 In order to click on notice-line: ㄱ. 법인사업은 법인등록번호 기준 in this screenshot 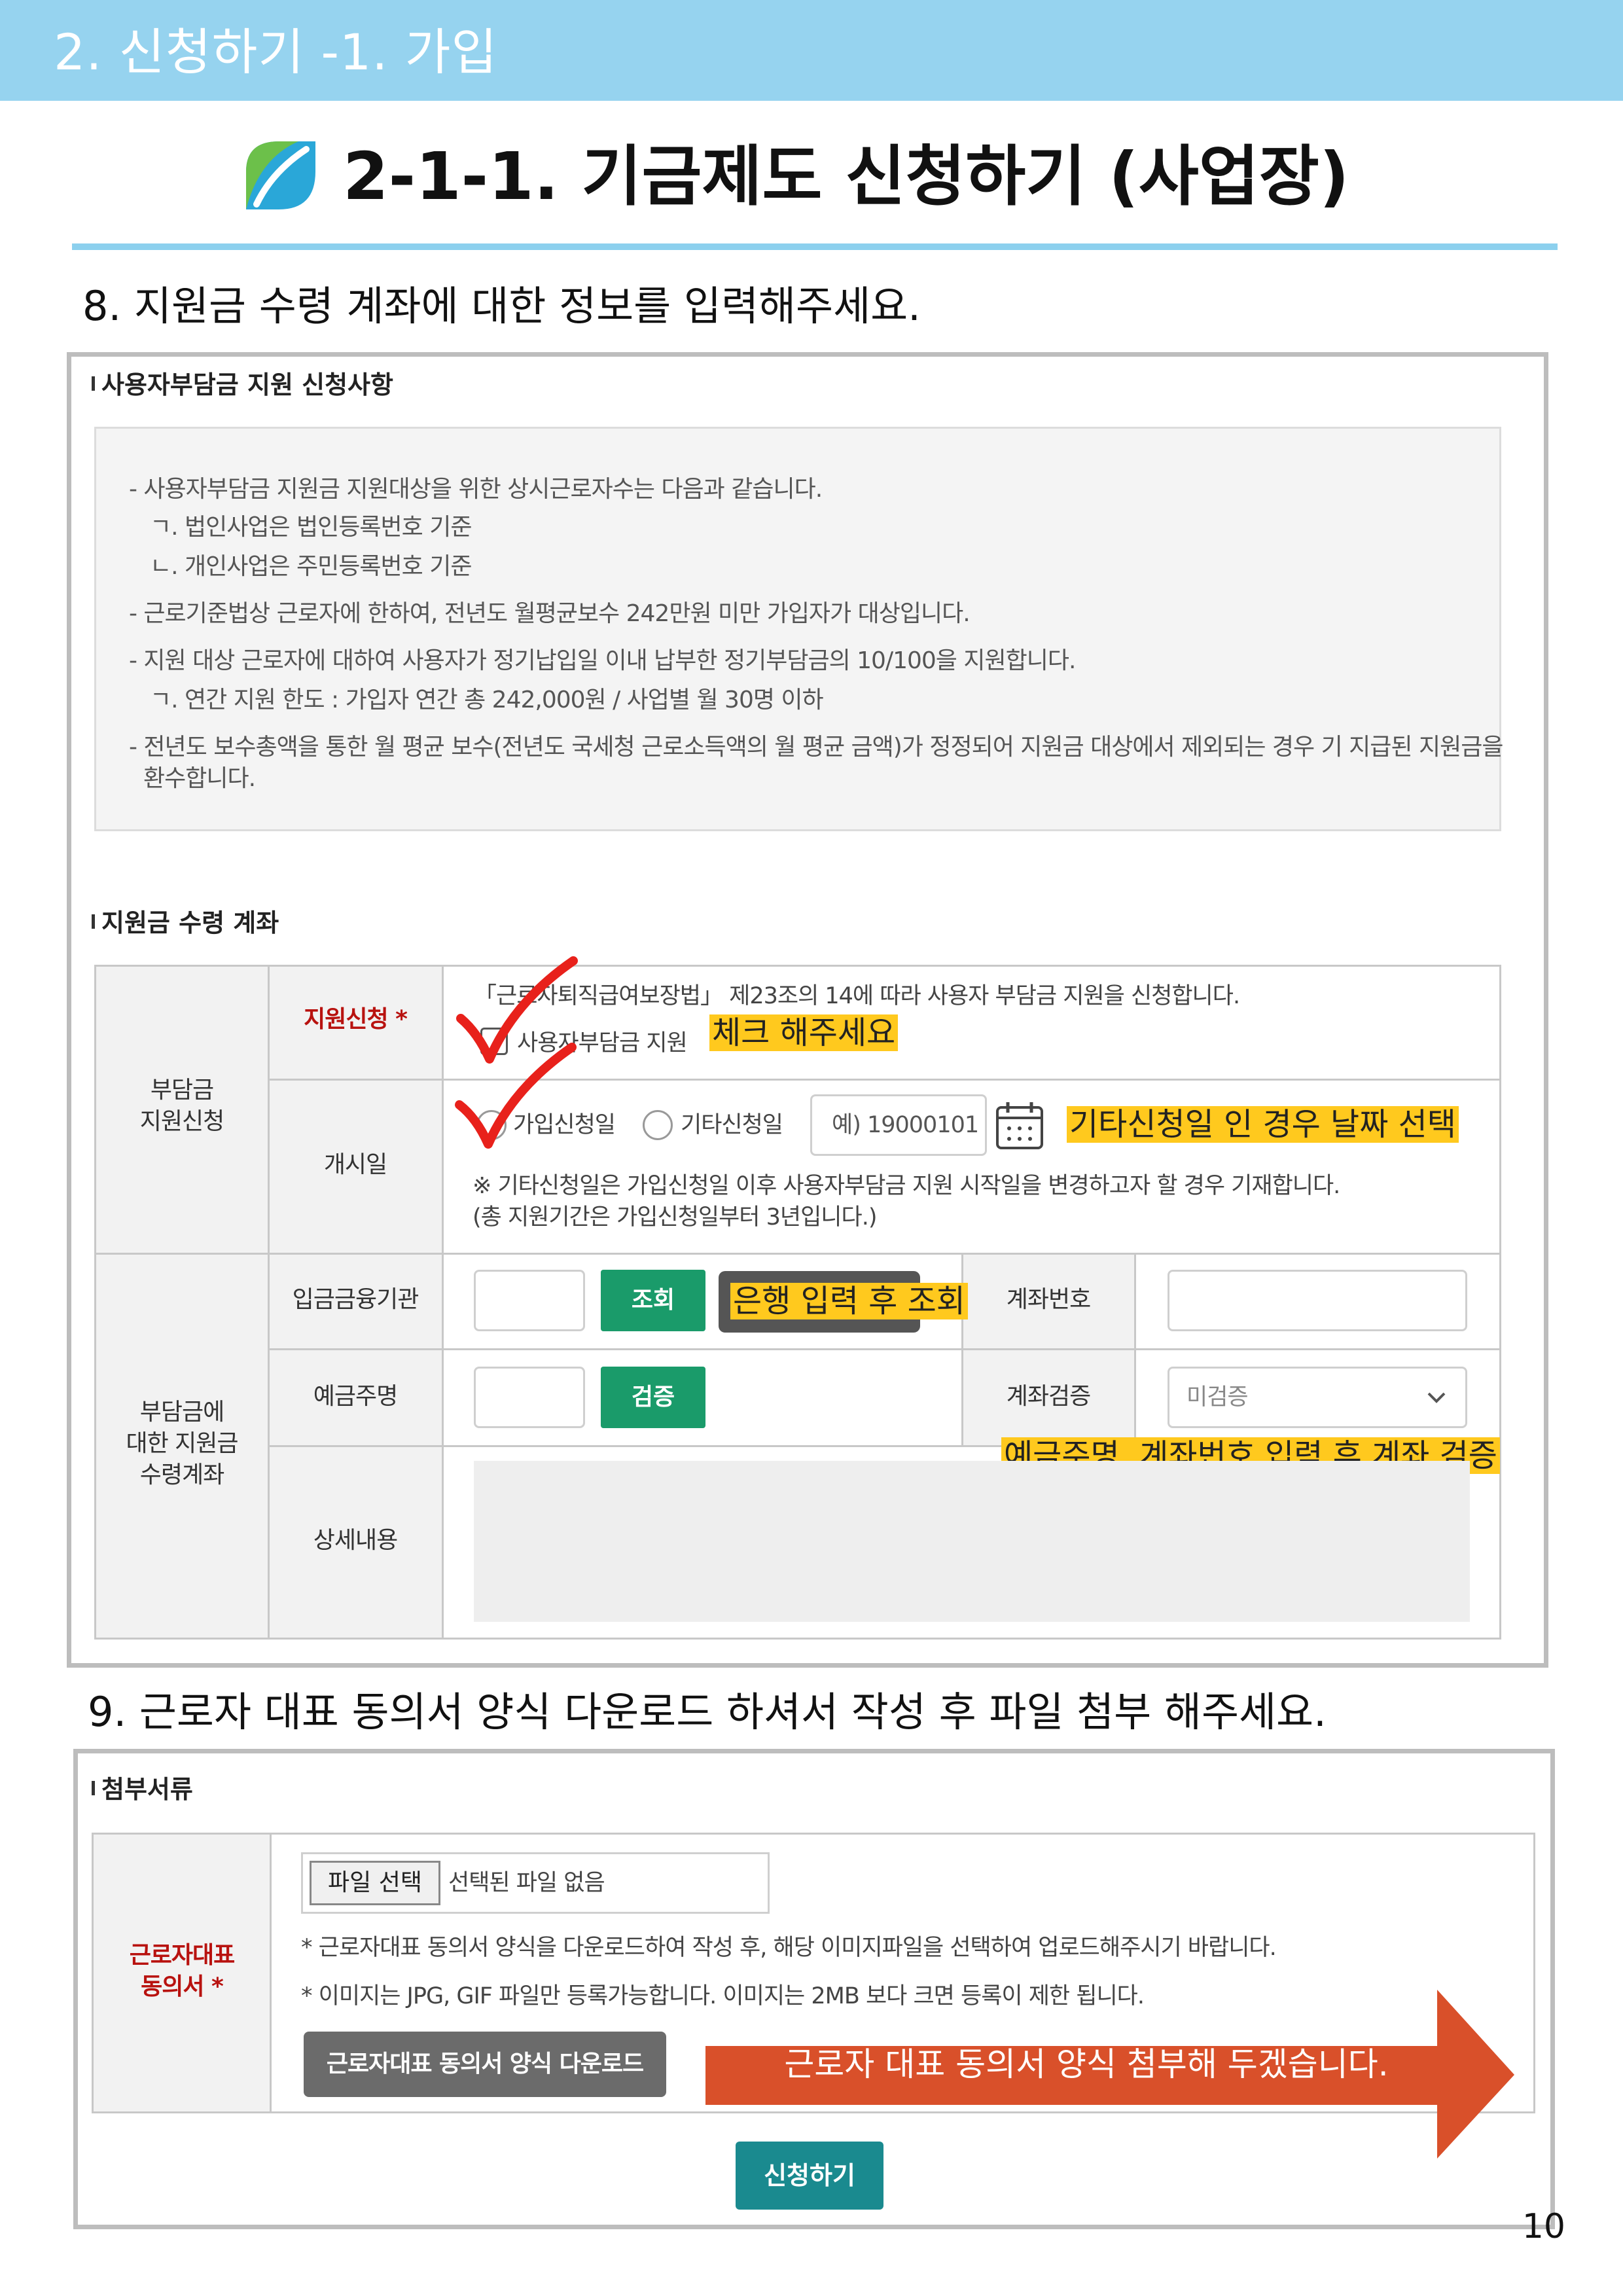, I will do `click(311, 527)`.